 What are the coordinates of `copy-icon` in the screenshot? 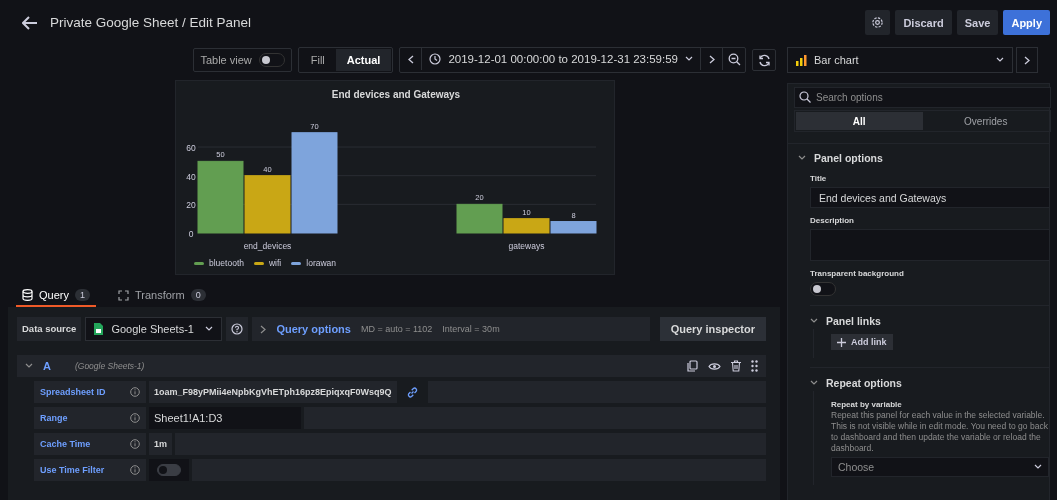 It's located at (692, 366).